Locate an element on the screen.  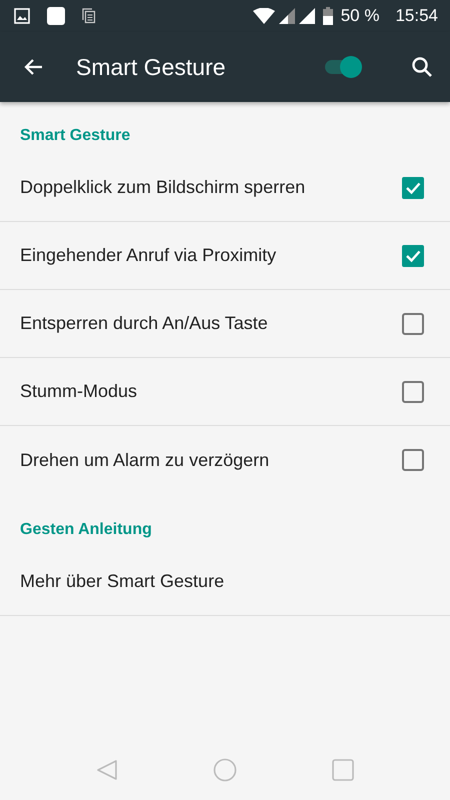
section-header: Smart Gesture is located at coordinates (75, 136).